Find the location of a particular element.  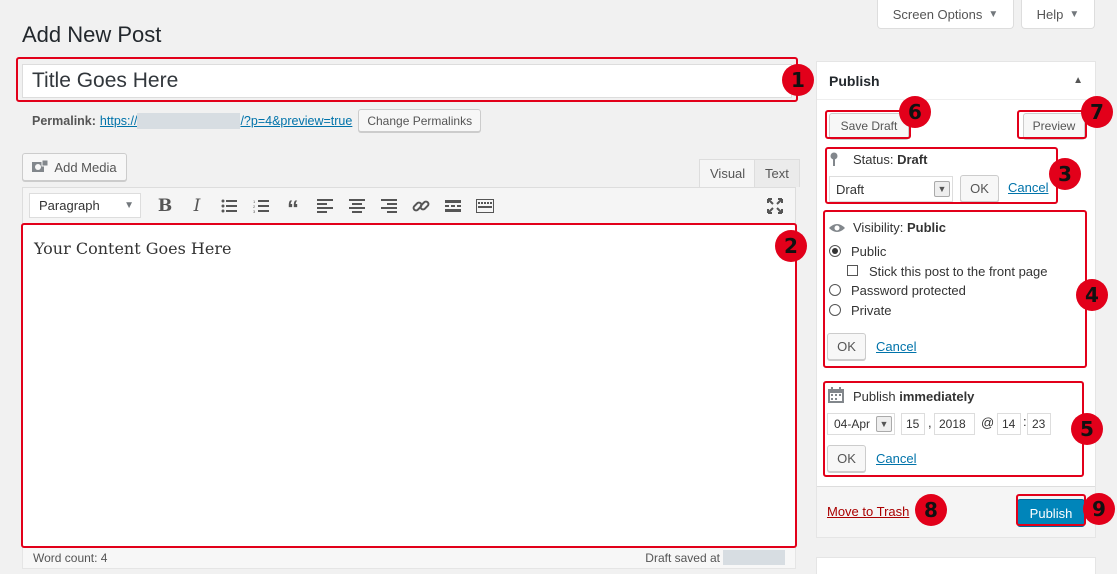

annotation-badge-5: 5 is located at coordinates (1087, 429).